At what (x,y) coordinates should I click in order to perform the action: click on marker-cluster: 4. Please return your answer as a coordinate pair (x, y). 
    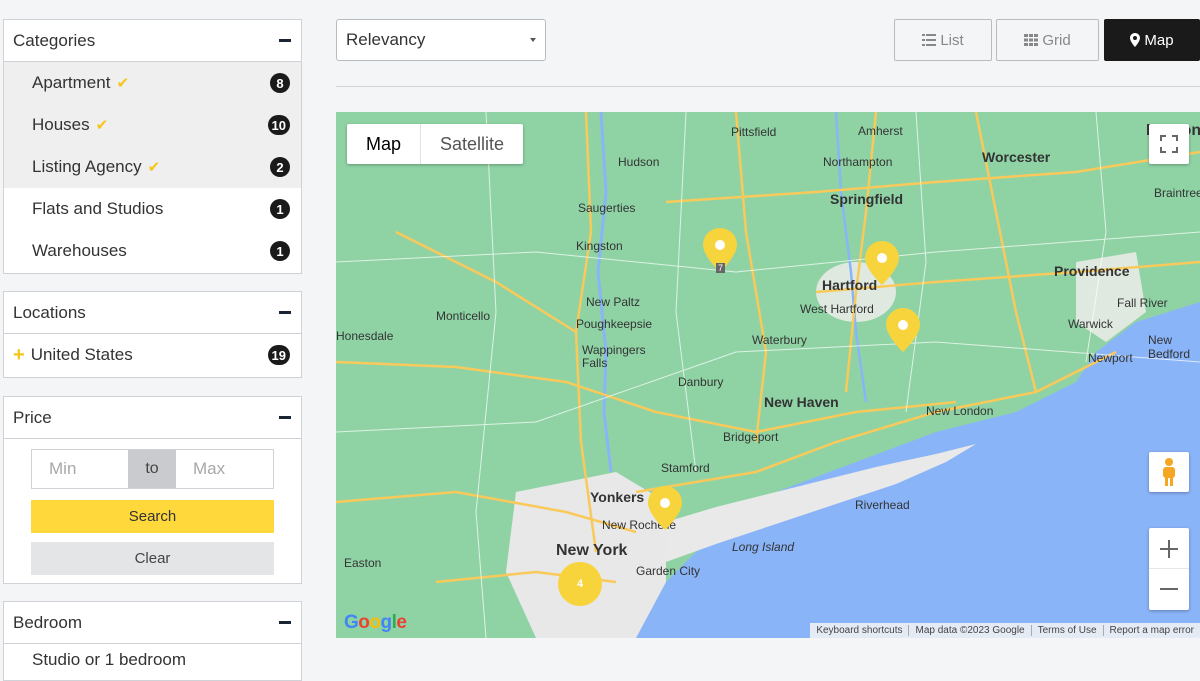
    Looking at the image, I should click on (580, 584).